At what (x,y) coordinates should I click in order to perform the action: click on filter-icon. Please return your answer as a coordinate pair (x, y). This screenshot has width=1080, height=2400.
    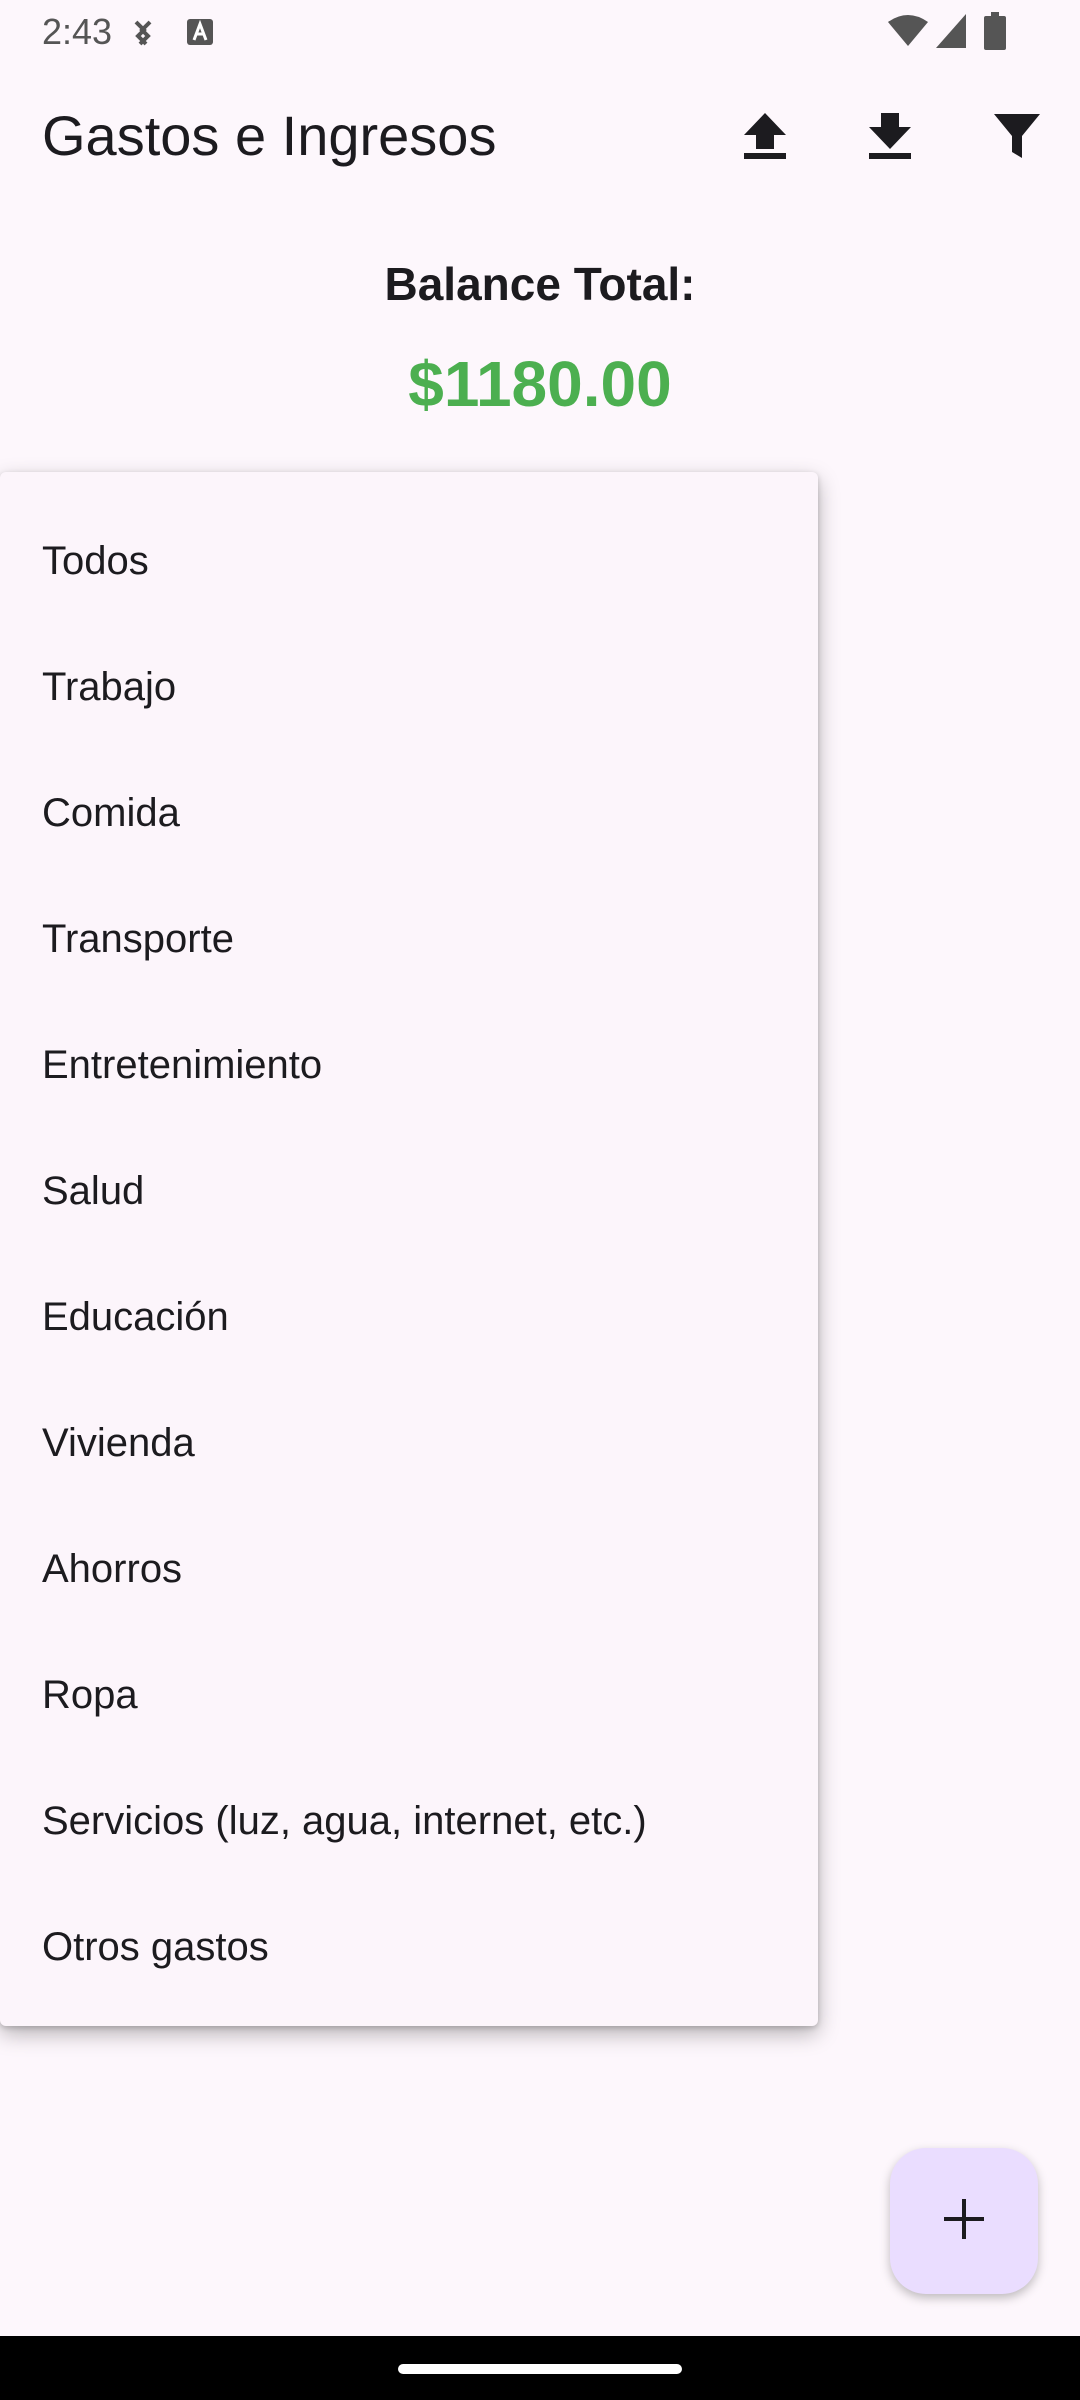
    Looking at the image, I should click on (1017, 138).